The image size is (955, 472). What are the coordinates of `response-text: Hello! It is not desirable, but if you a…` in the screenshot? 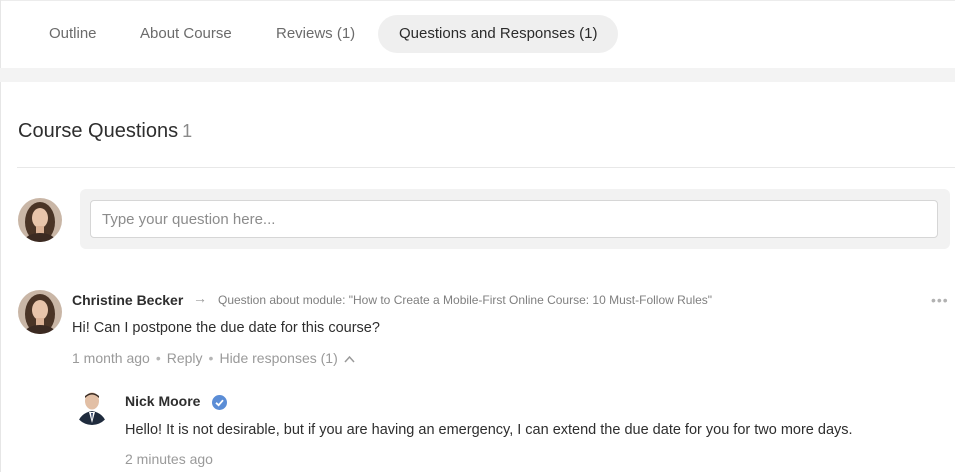 It's located at (489, 430).